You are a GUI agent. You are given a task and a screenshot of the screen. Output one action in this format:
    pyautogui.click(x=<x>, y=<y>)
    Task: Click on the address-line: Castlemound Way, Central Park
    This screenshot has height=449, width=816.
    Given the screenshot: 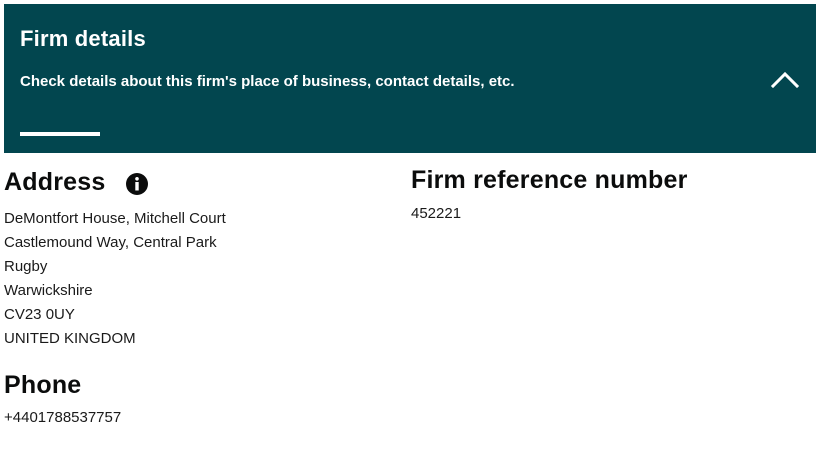 What is the action you would take?
    pyautogui.click(x=110, y=242)
    